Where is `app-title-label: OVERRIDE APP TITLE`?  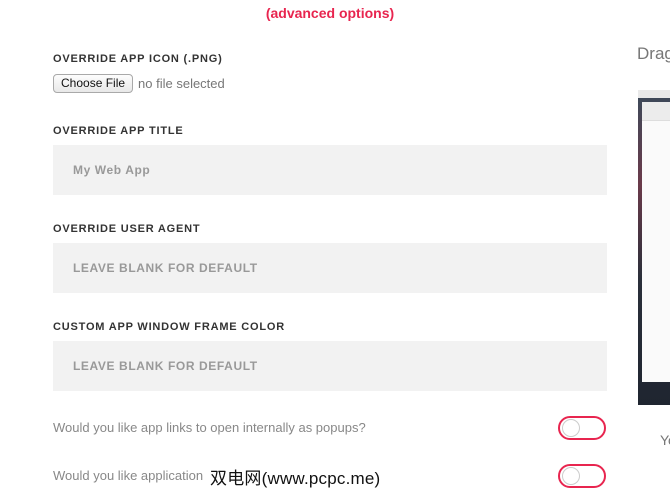
app-title-label: OVERRIDE APP TITLE is located at coordinates (118, 131).